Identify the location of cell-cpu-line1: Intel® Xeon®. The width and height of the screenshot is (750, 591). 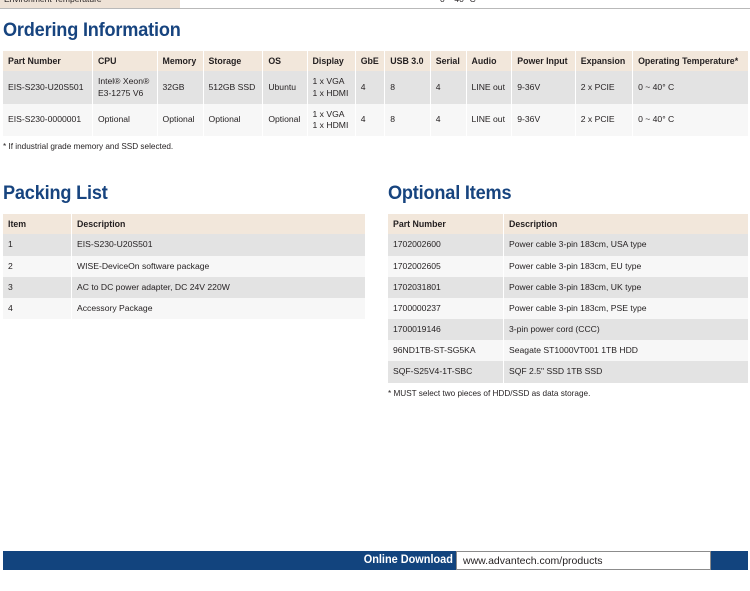
(123, 81).